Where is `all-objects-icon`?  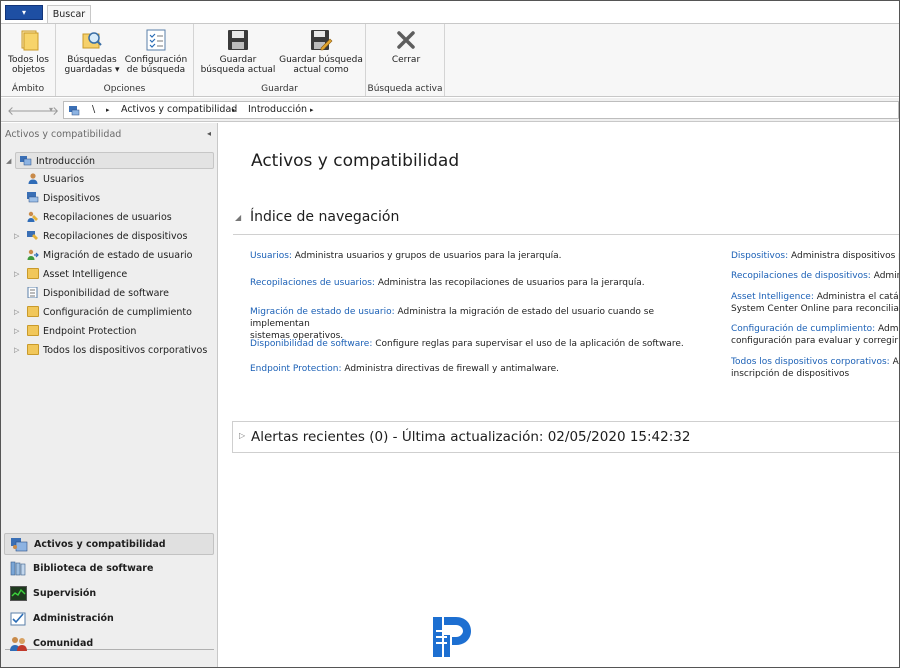
all-objects-icon is located at coordinates (29, 40).